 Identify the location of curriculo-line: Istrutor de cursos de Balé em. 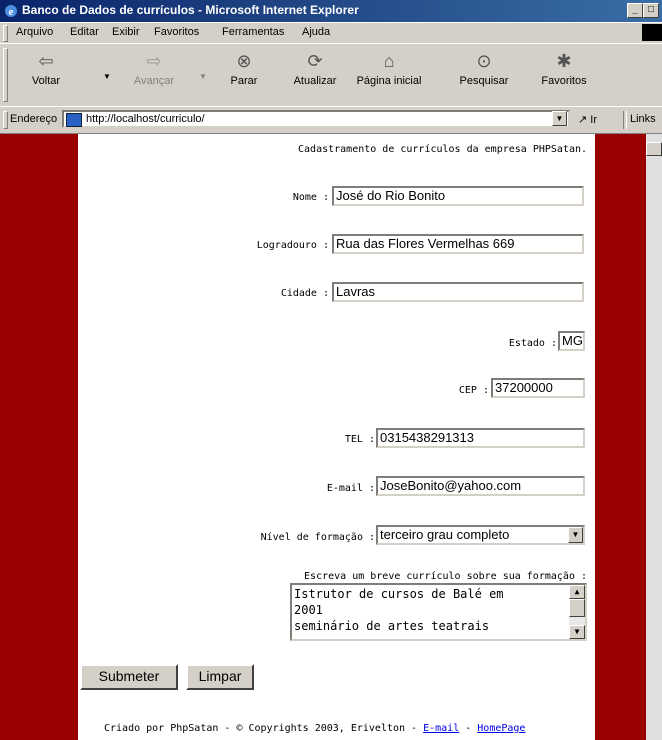
(399, 594).